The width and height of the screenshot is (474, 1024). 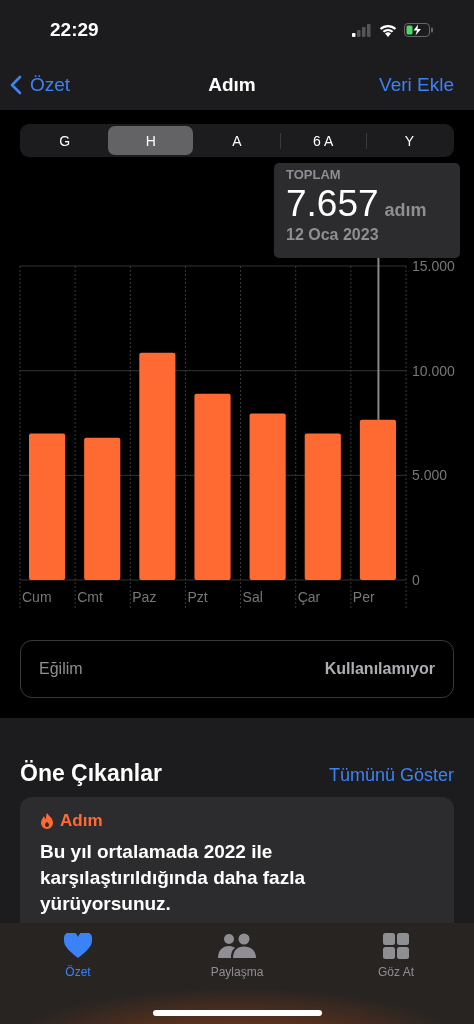 I want to click on flame-icon, so click(x=47, y=821).